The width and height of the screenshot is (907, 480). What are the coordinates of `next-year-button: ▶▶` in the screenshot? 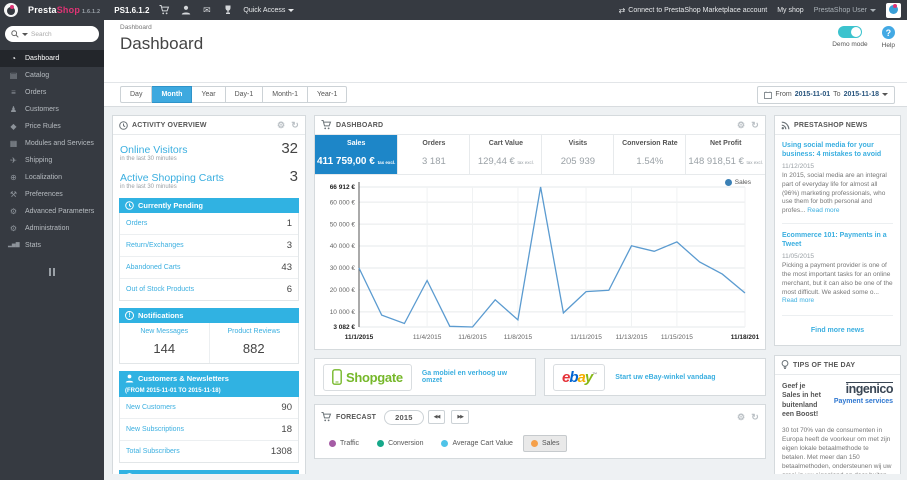 It's located at (460, 417).